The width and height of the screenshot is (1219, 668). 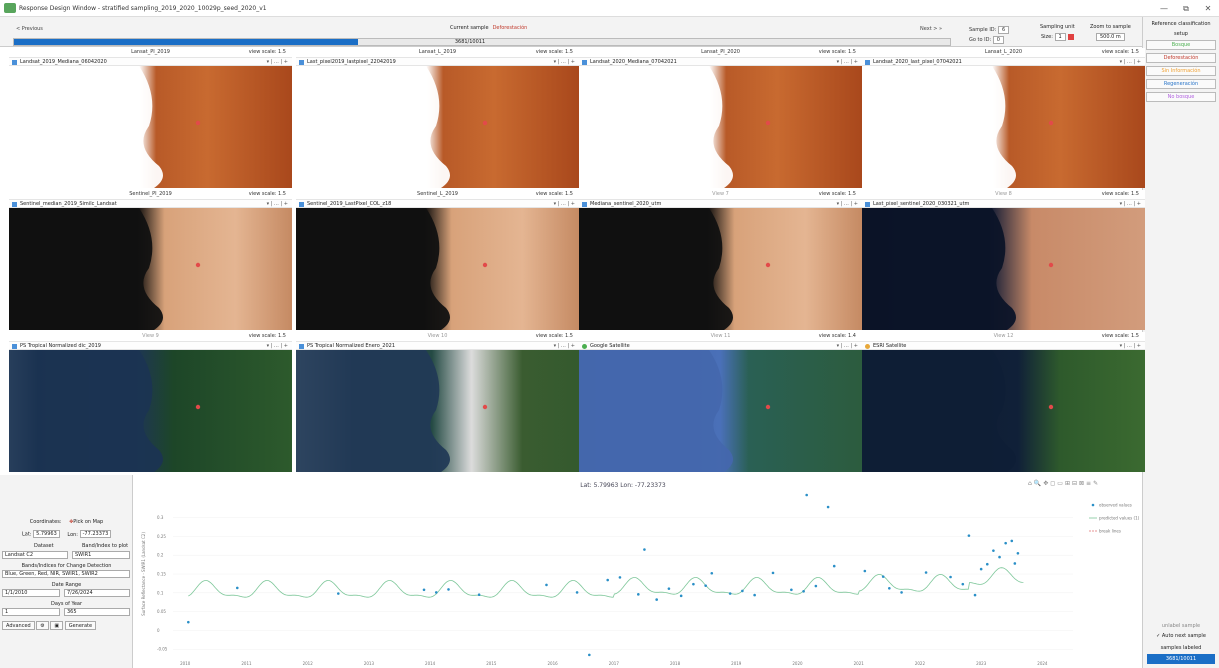 What do you see at coordinates (931, 29) in the screenshot?
I see `next-button: Next > »` at bounding box center [931, 29].